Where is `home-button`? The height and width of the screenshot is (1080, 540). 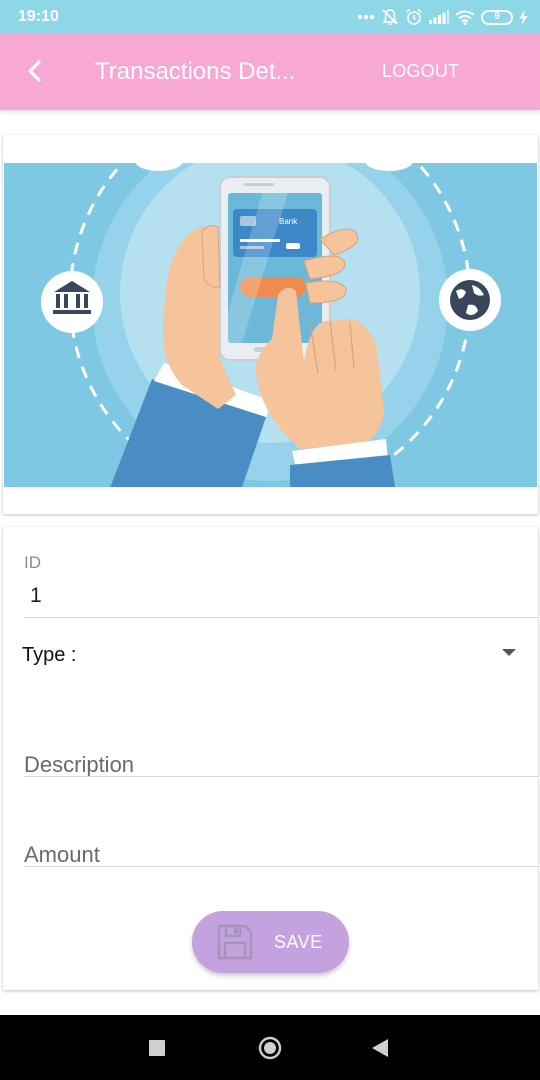 home-button is located at coordinates (270, 1050).